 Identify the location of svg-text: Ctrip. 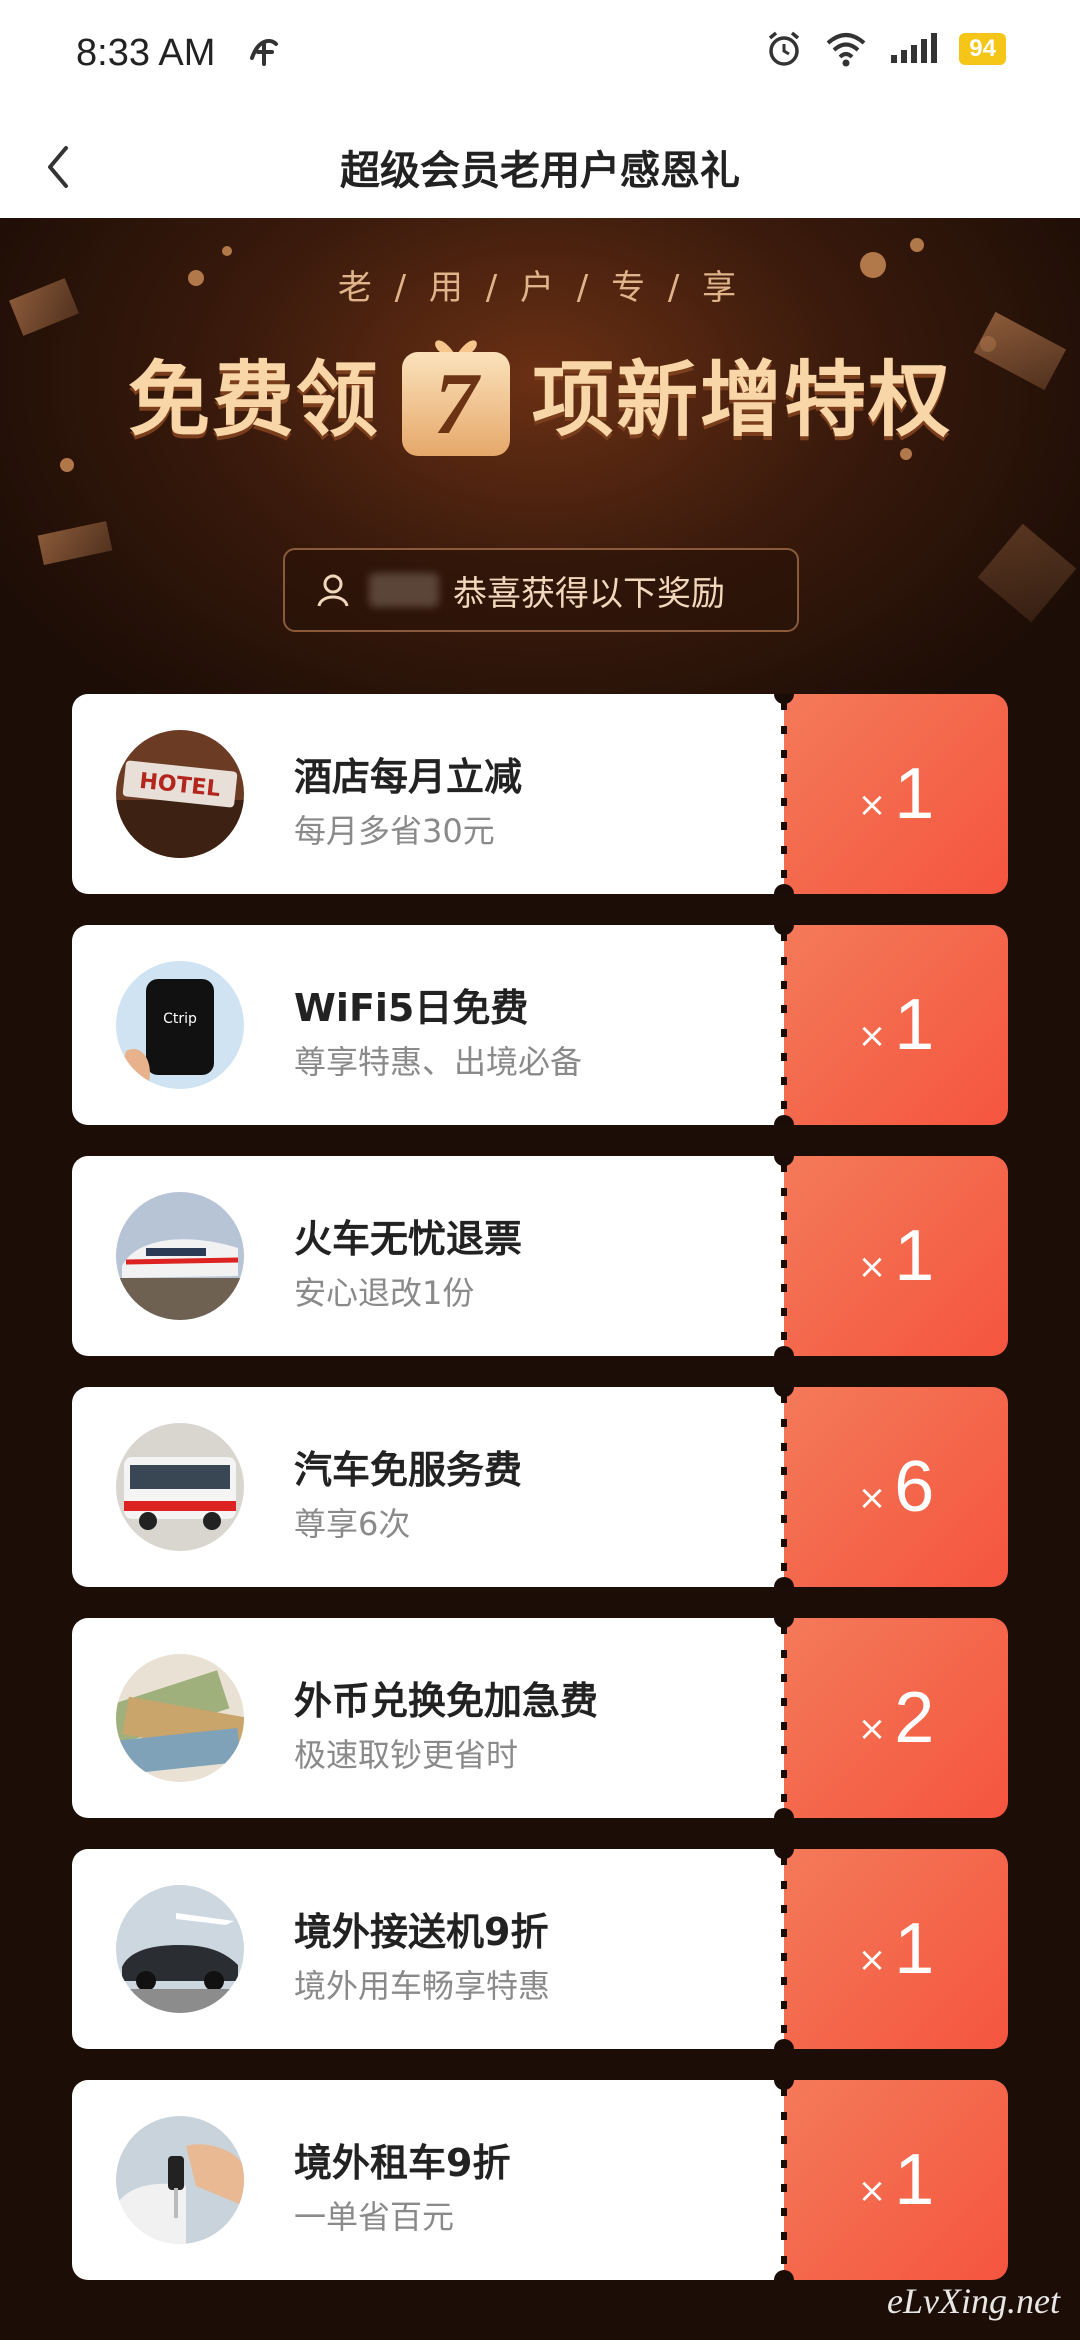
(180, 1019).